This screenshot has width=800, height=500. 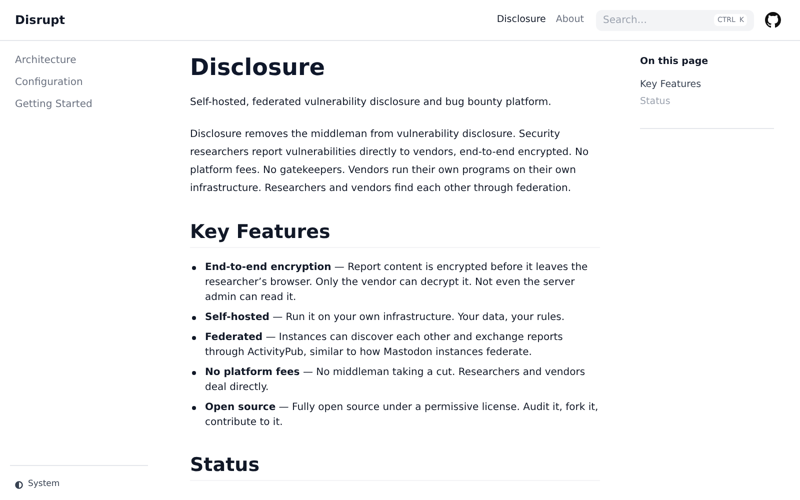 What do you see at coordinates (40, 20) in the screenshot?
I see `site-title: Disrupt` at bounding box center [40, 20].